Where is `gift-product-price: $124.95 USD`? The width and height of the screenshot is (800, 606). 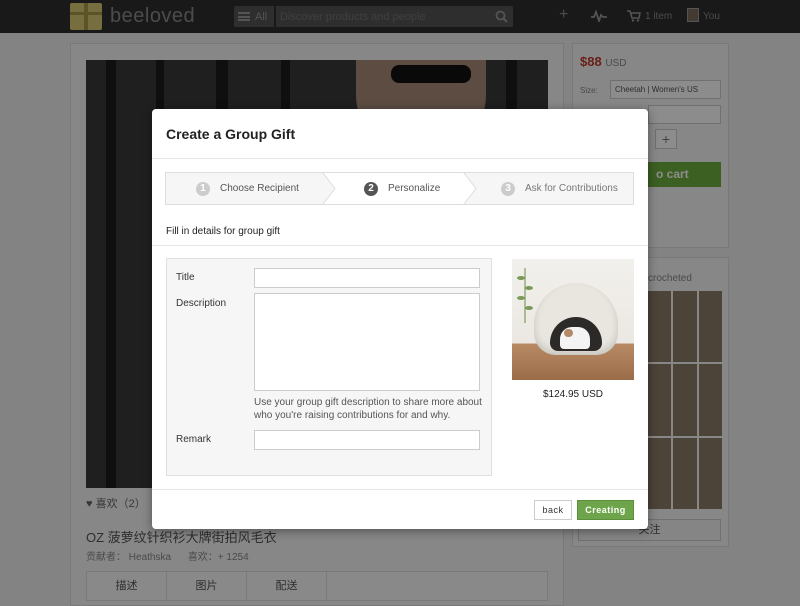
gift-product-price: $124.95 USD is located at coordinates (573, 394).